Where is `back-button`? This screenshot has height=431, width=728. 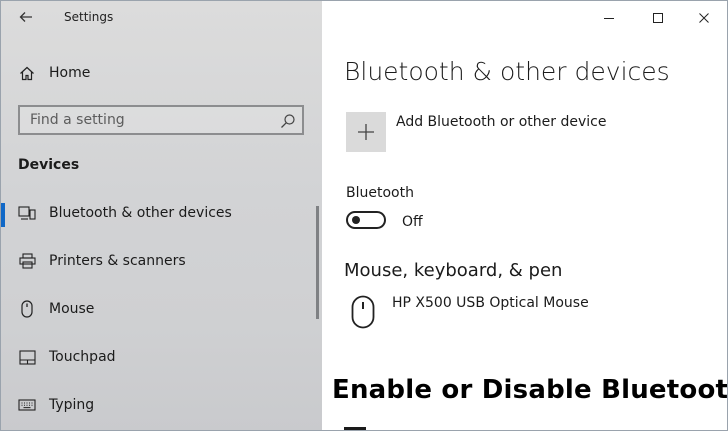 back-button is located at coordinates (26, 17).